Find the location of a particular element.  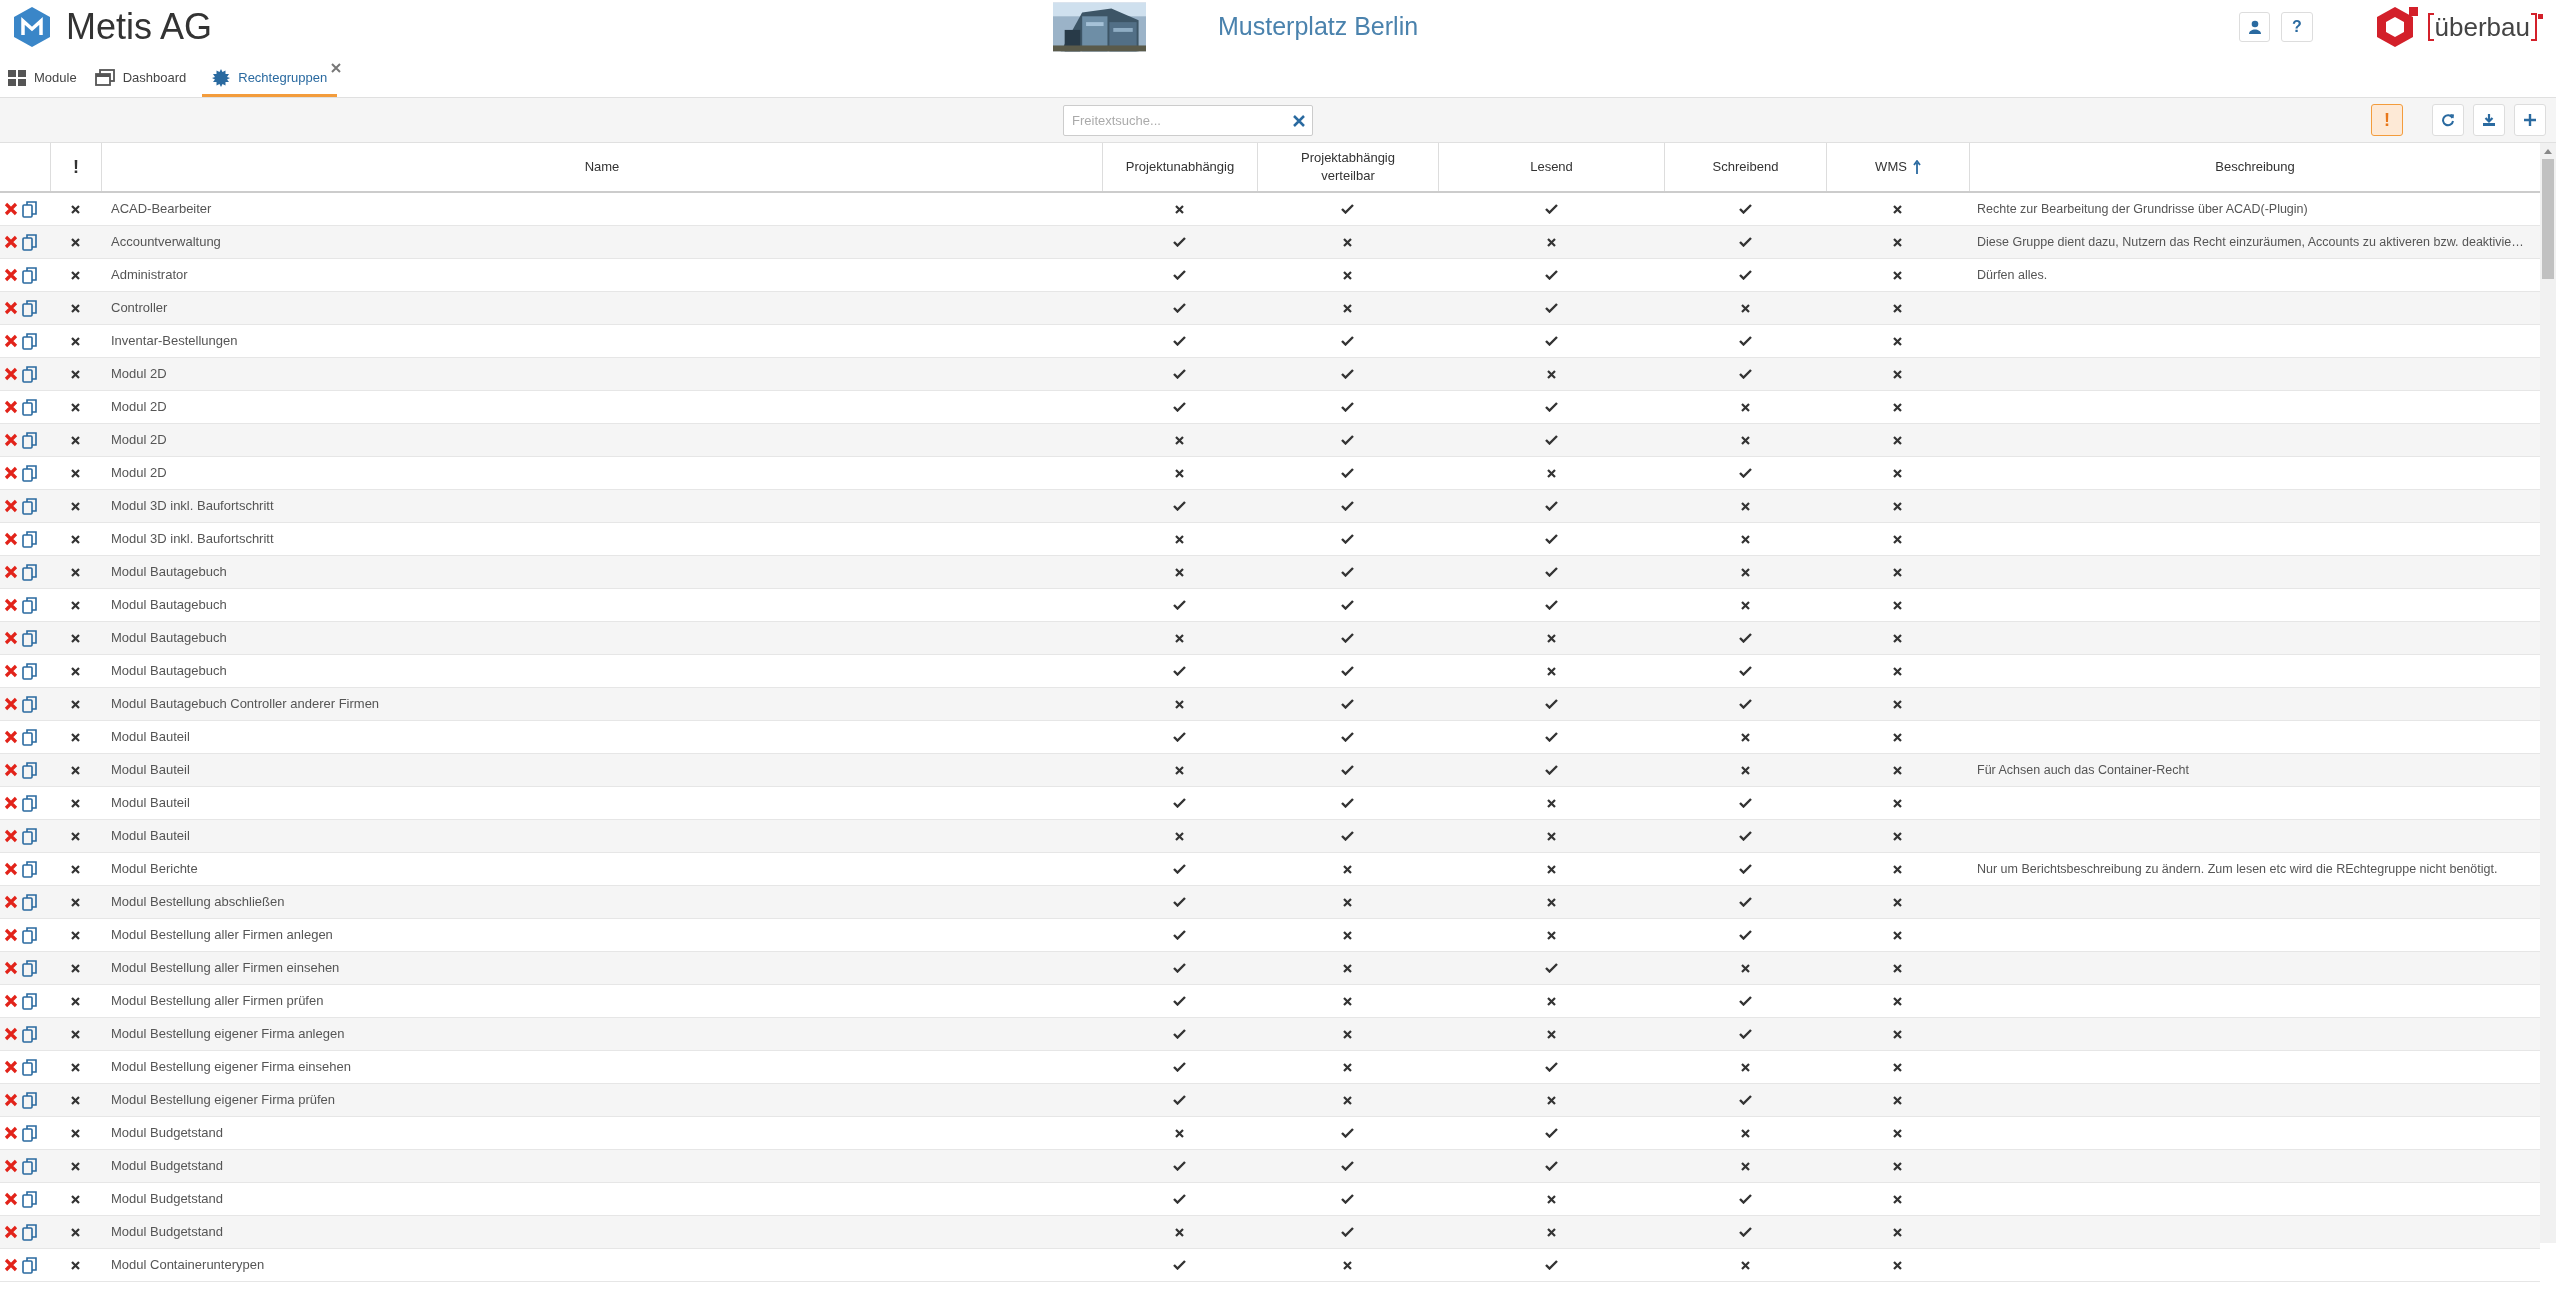

description-text: Rechte zur Bearbeitung der Grundrisse über ACAD(-Plugin) is located at coordinates (2142, 208).